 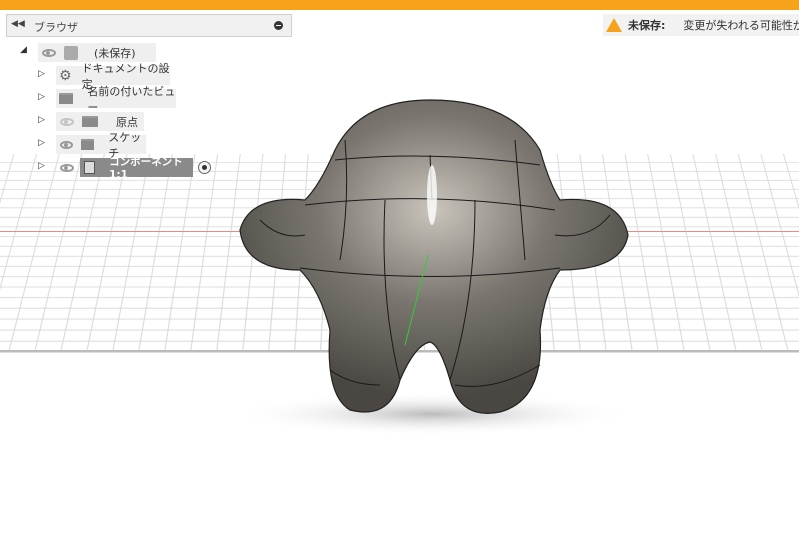 I want to click on browser-panel-header: ◀◀ ブラウザ, so click(x=149, y=25).